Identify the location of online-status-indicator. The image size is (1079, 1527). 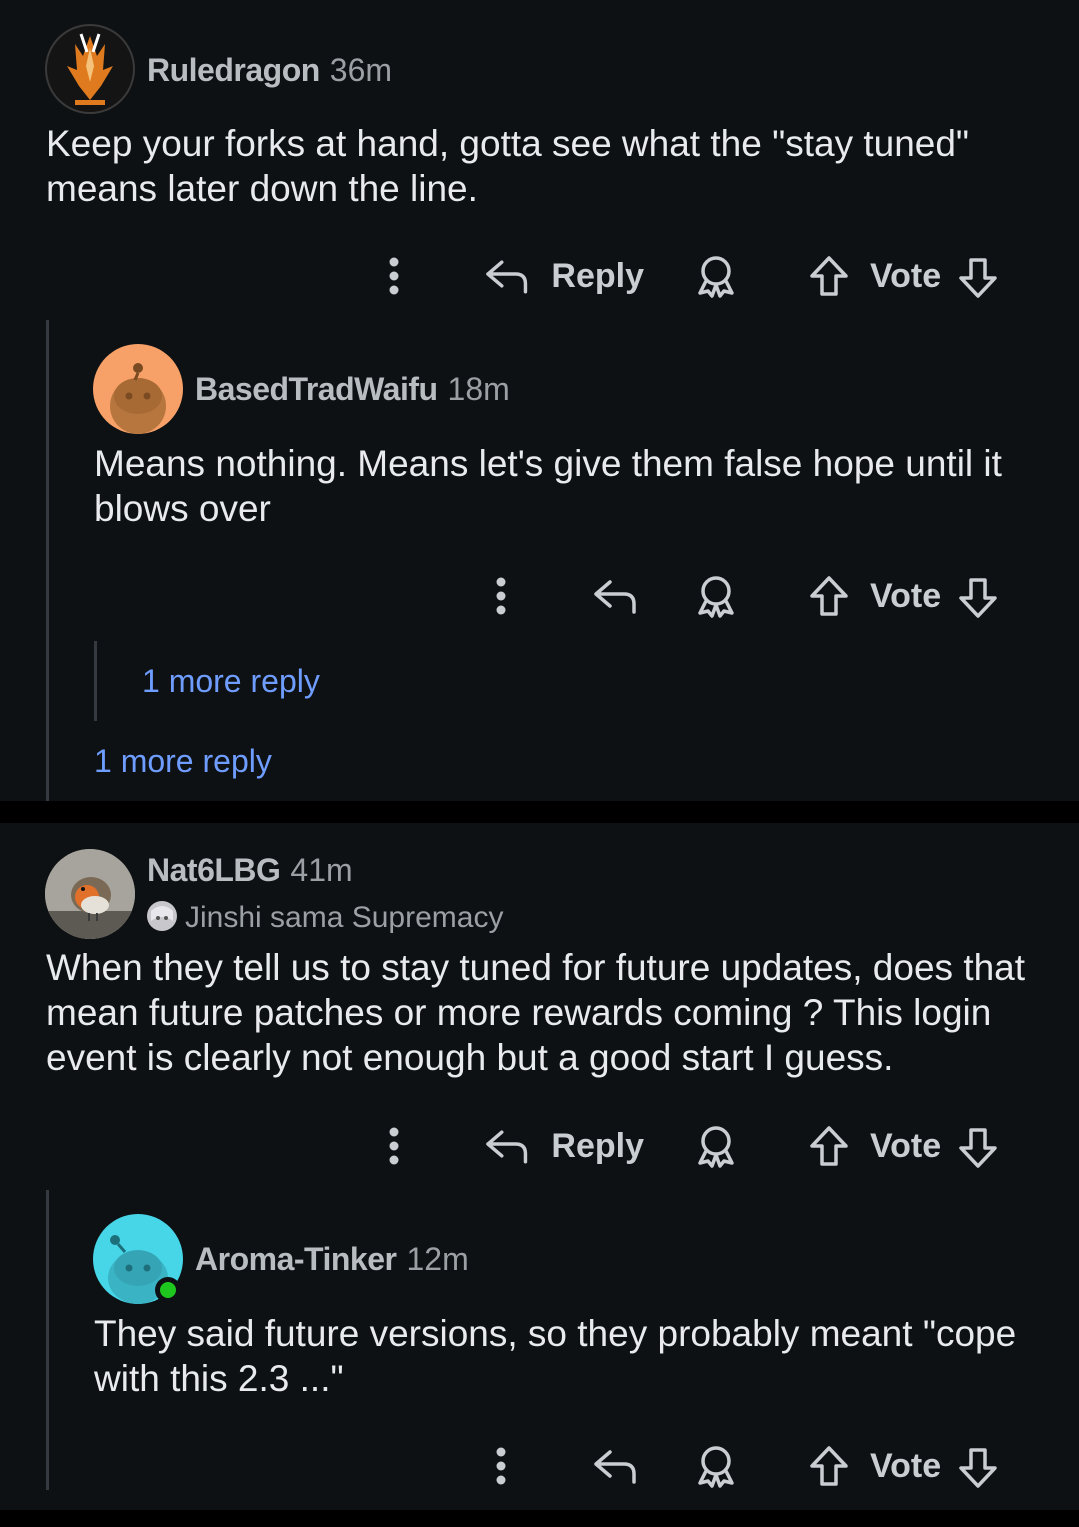
(168, 1290).